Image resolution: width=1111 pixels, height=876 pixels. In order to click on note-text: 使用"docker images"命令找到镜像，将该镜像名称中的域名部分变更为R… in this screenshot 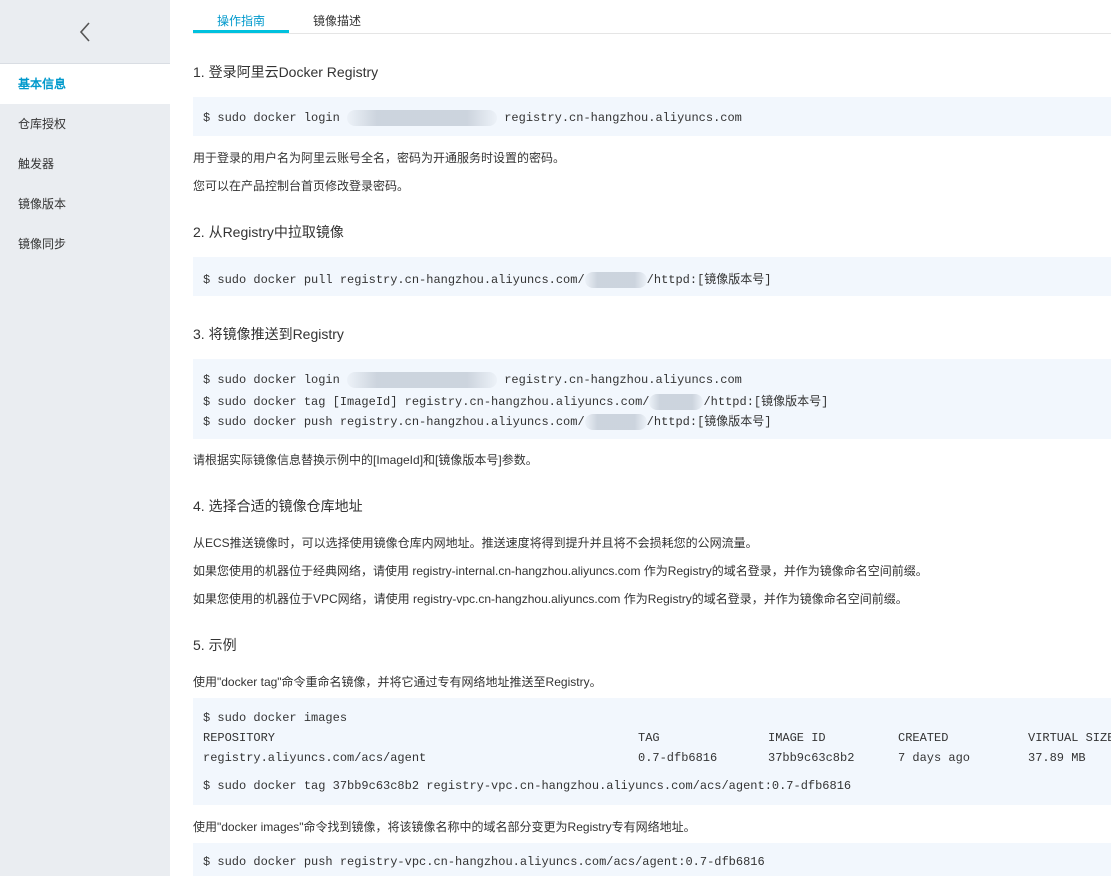, I will do `click(444, 827)`.